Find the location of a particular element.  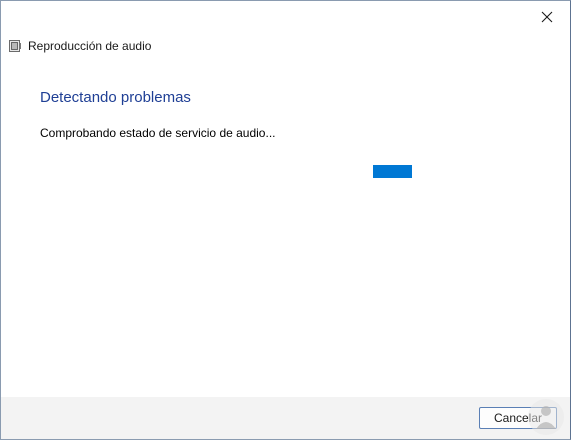

page-heading: Detectando problemas is located at coordinates (115, 97).